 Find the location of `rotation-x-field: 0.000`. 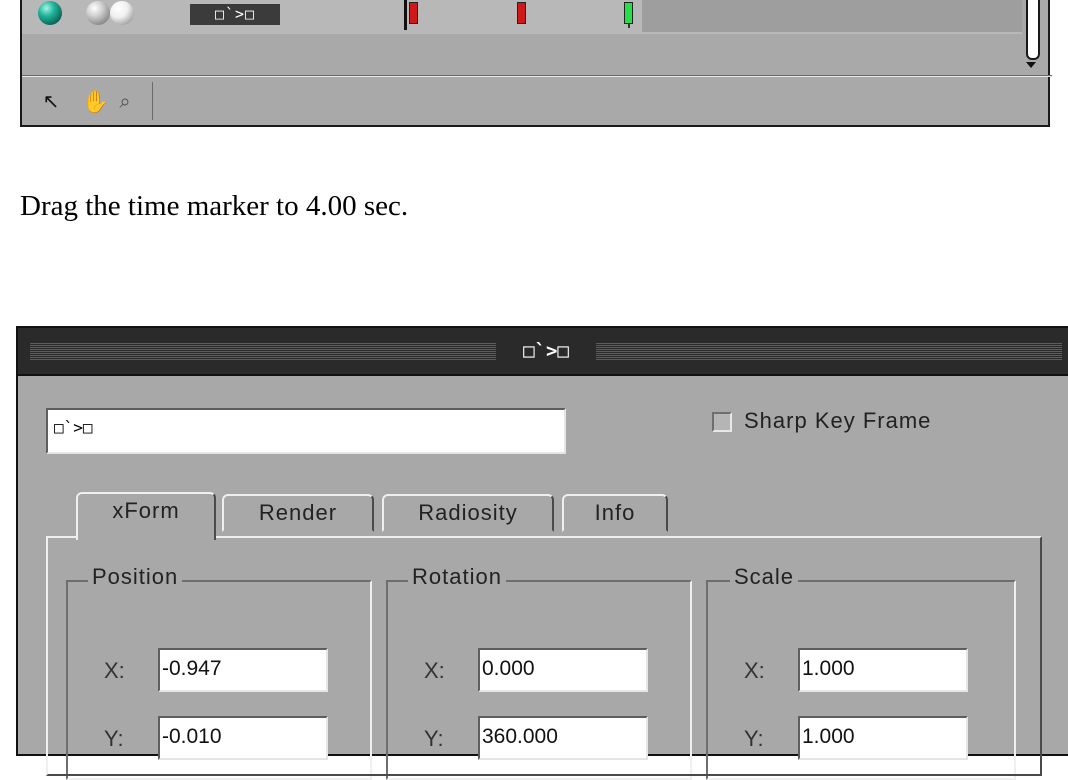

rotation-x-field: 0.000 is located at coordinates (563, 670).